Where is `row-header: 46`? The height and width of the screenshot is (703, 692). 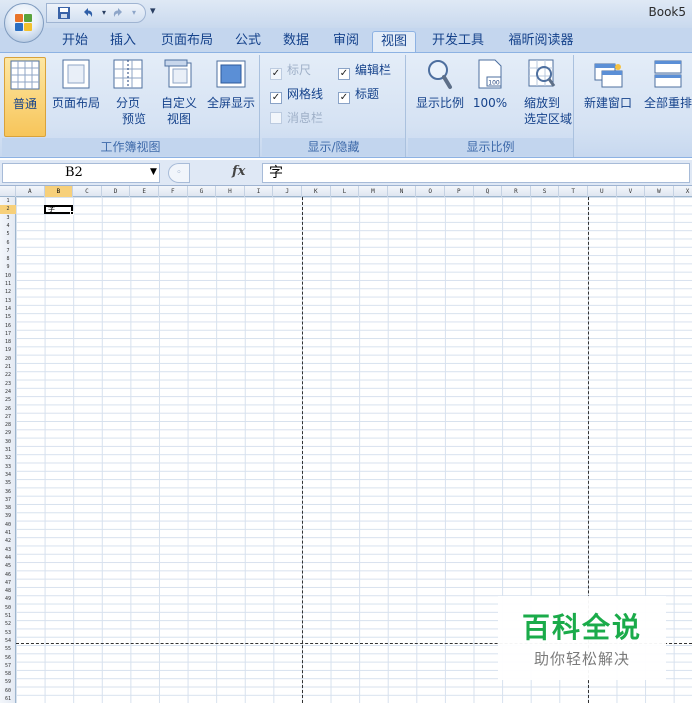
row-header: 46 is located at coordinates (8, 575).